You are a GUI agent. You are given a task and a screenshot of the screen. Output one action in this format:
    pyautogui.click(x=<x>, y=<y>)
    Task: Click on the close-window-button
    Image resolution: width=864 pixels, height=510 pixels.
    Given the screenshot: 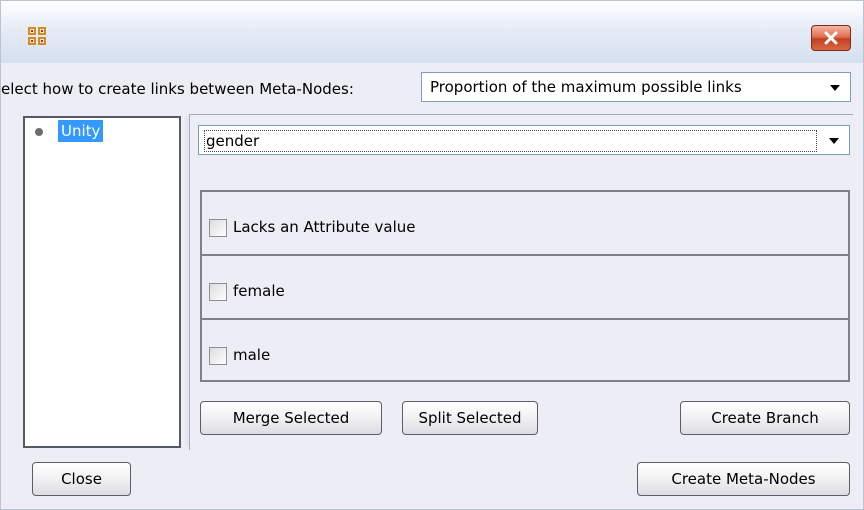 What is the action you would take?
    pyautogui.click(x=831, y=38)
    